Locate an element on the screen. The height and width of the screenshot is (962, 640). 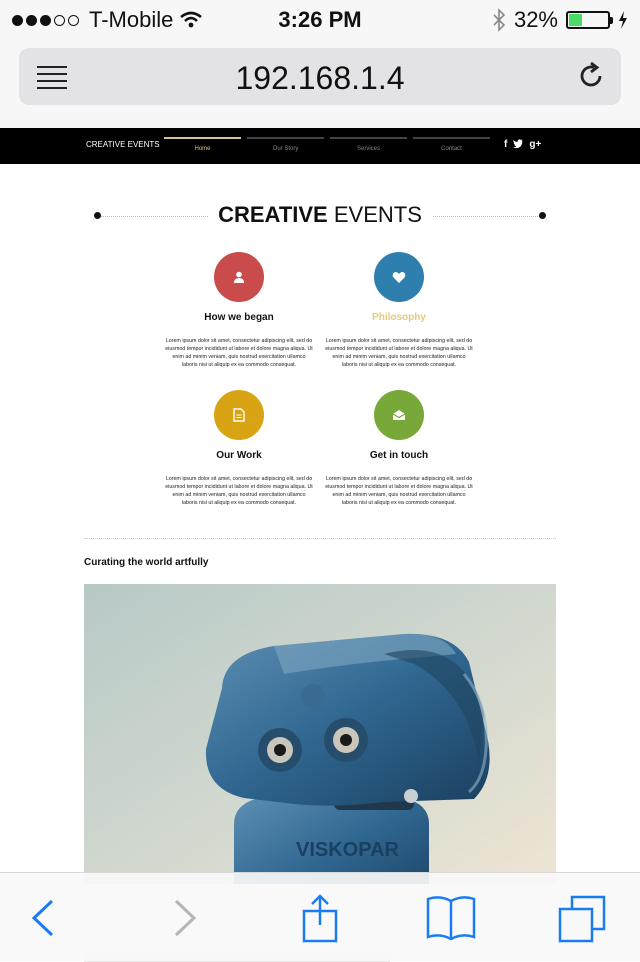
bluetooth-icon is located at coordinates (499, 20).